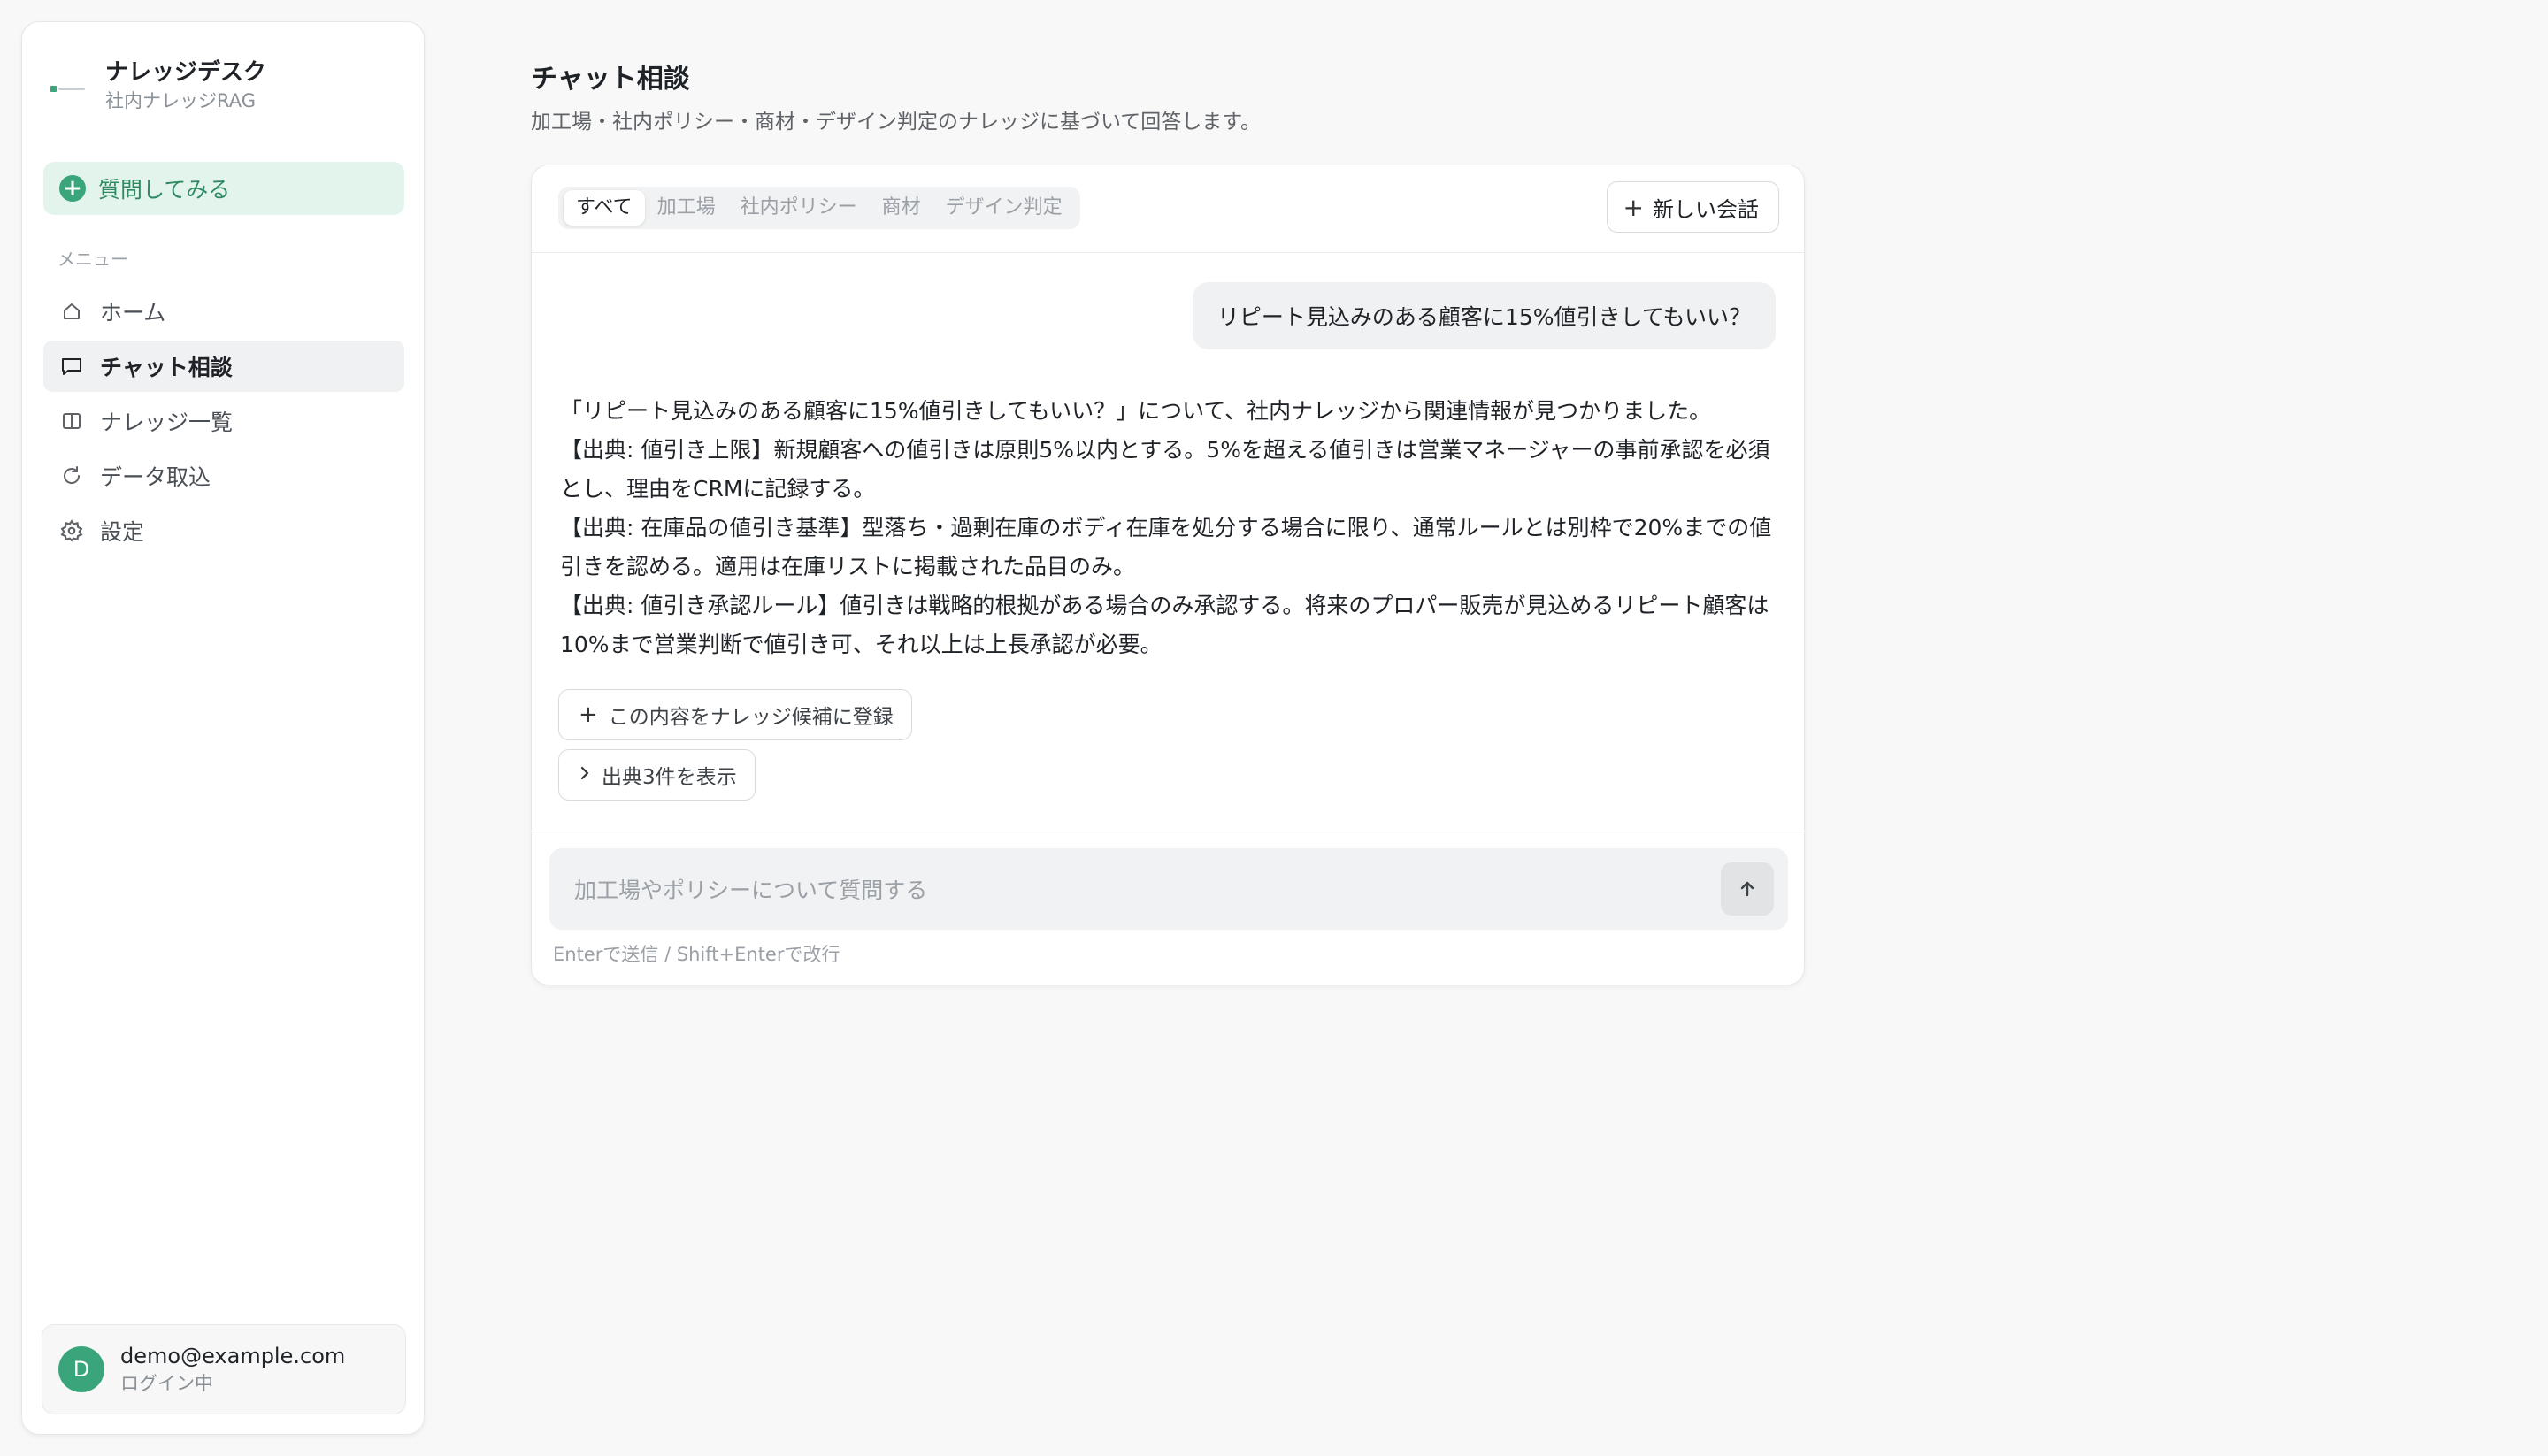 Image resolution: width=2548 pixels, height=1456 pixels. Describe the element at coordinates (611, 79) in the screenshot. I see `page-title: チャット相談` at that location.